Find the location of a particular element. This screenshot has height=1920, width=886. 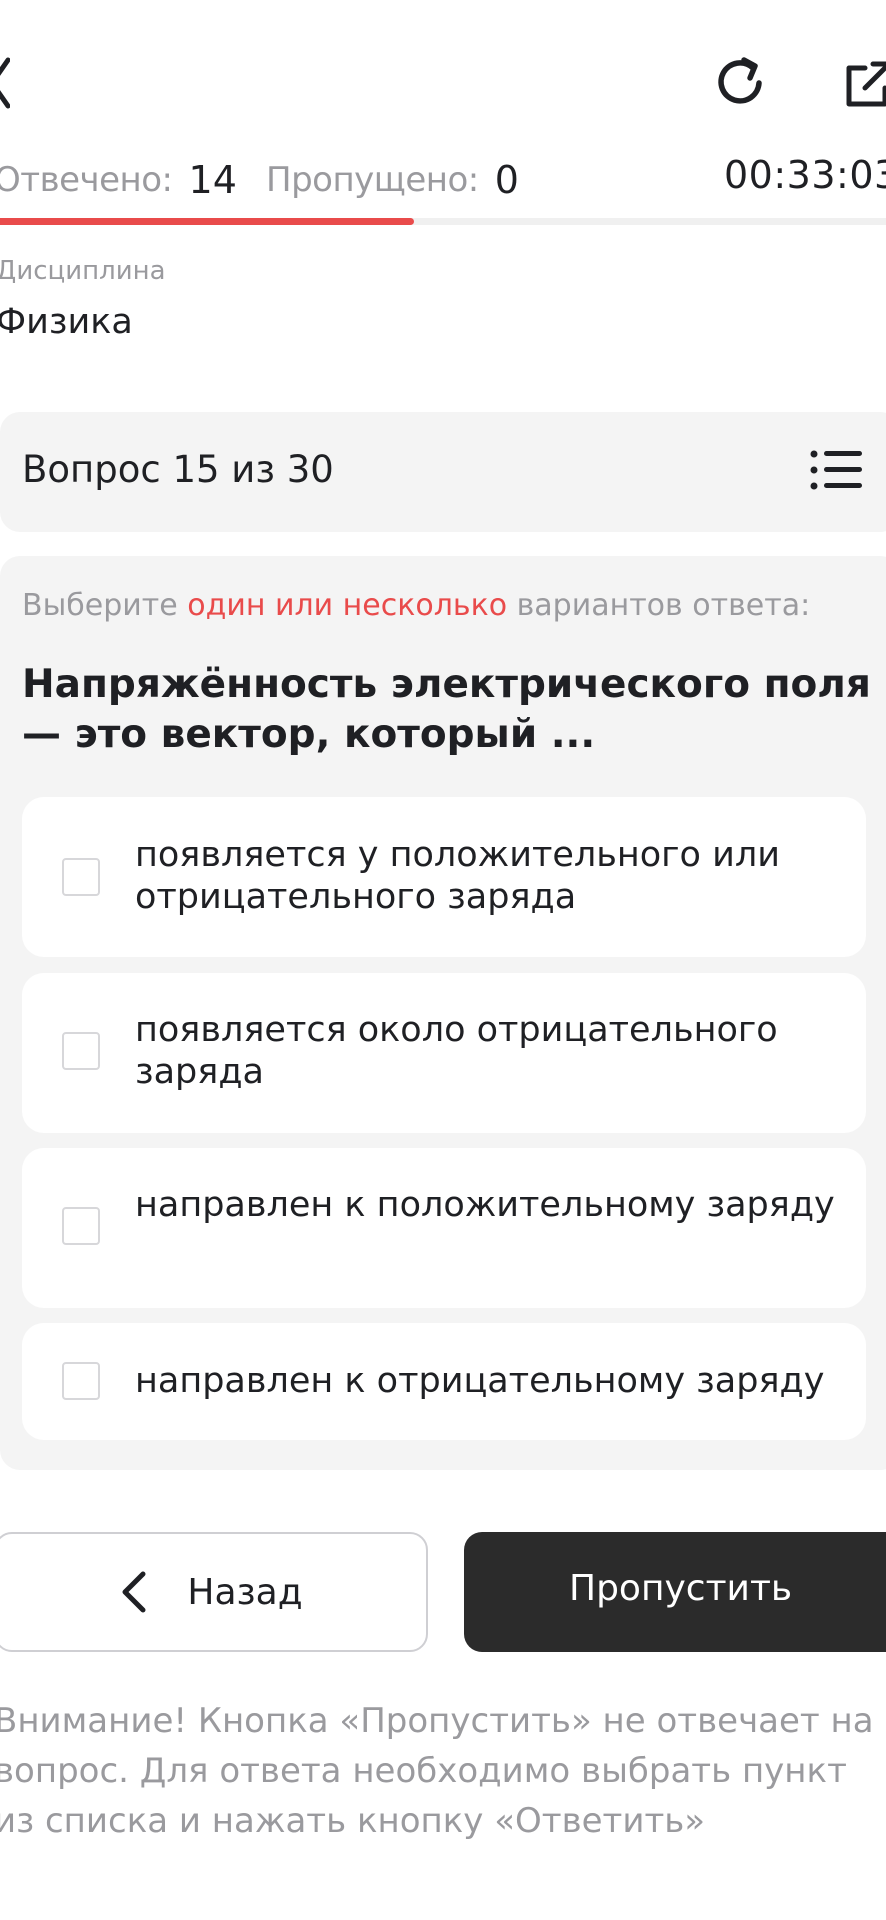

skipped-counter: Пропущено: 0 is located at coordinates (392, 180).